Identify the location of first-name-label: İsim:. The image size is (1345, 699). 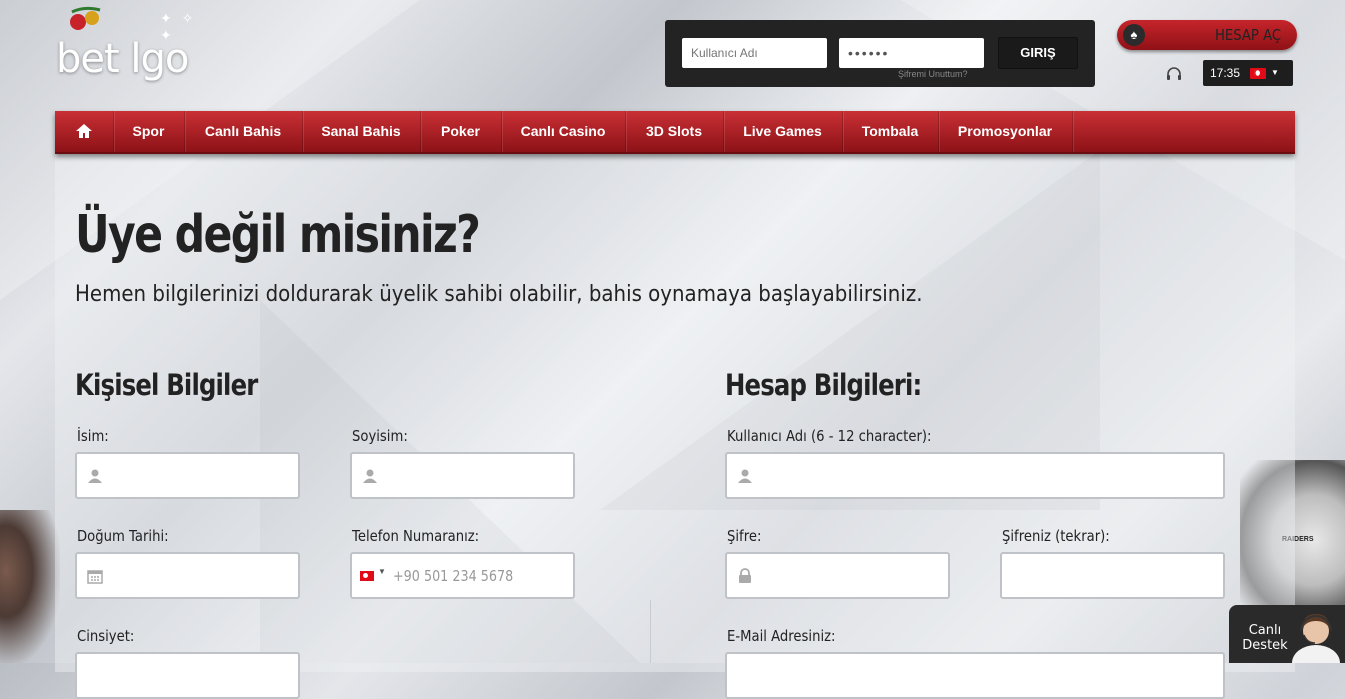
(93, 436).